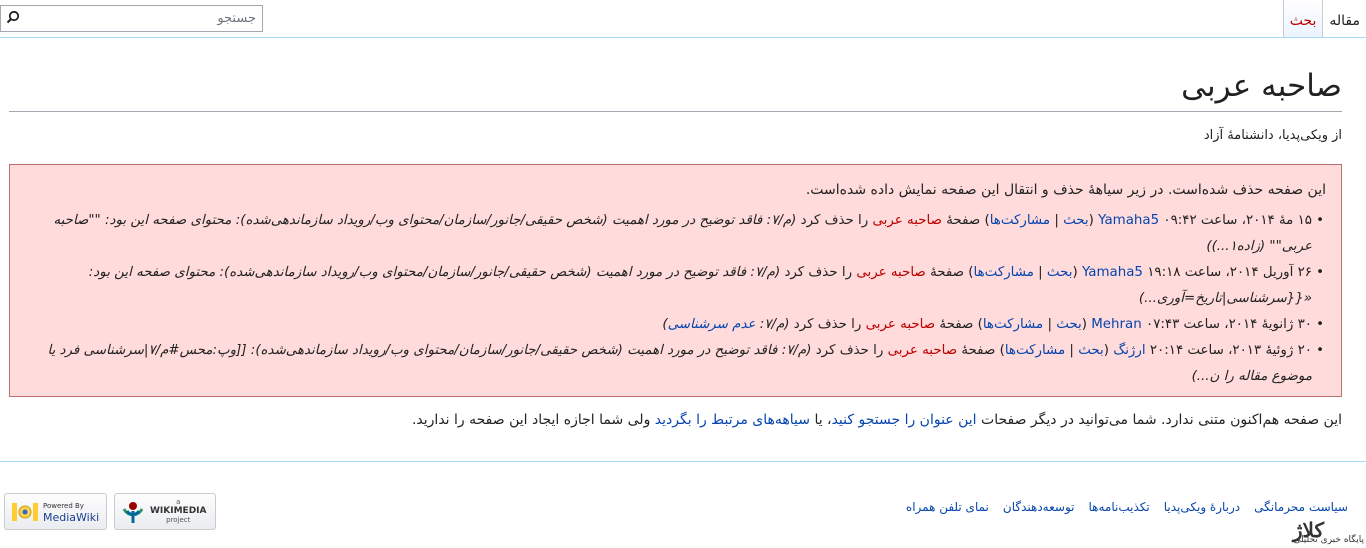 This screenshot has width=1366, height=548. Describe the element at coordinates (1039, 507) in the screenshot. I see `footer-link-developers: توسعه‌دهندگان` at that location.